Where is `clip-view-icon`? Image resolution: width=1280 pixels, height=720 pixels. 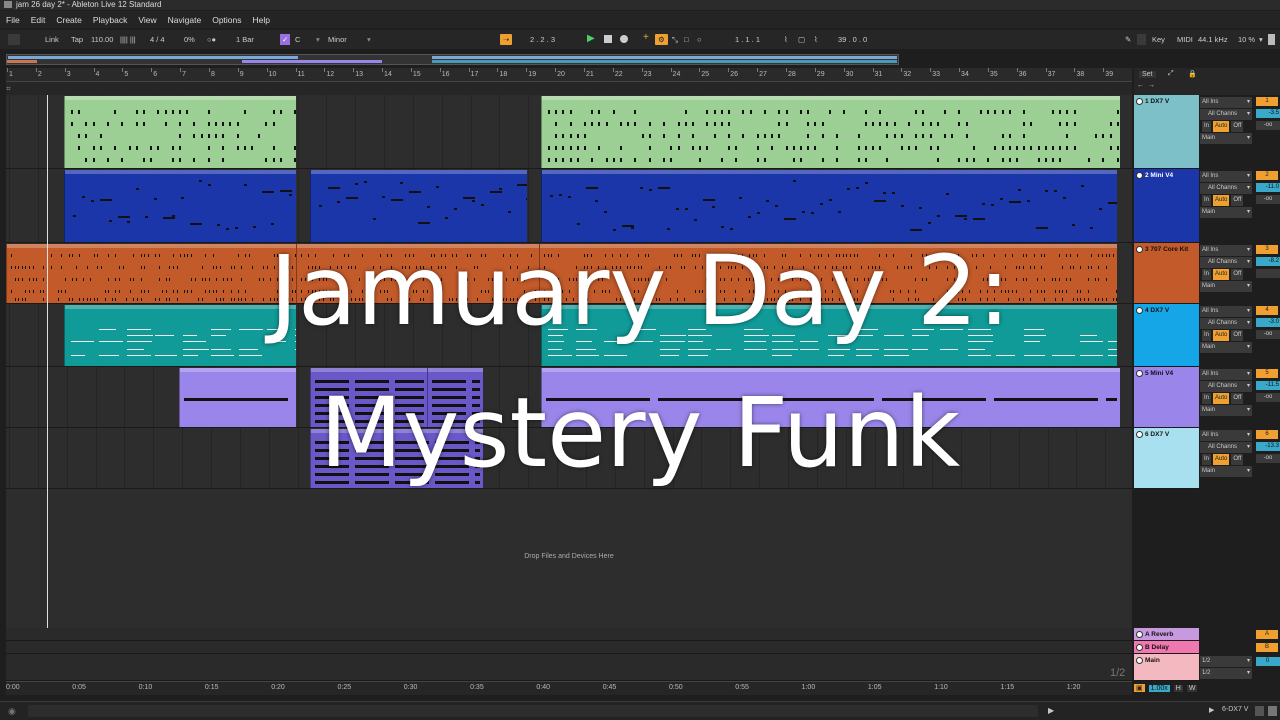 clip-view-icon is located at coordinates (1272, 711).